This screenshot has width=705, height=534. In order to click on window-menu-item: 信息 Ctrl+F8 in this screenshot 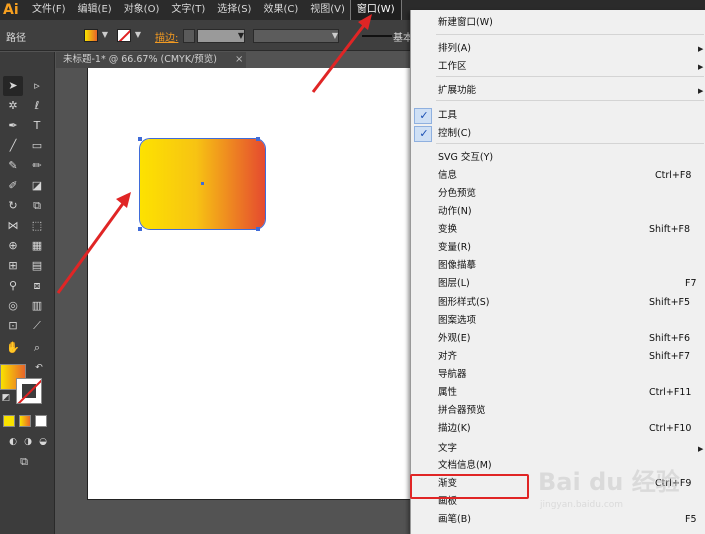, I will do `click(558, 176)`.